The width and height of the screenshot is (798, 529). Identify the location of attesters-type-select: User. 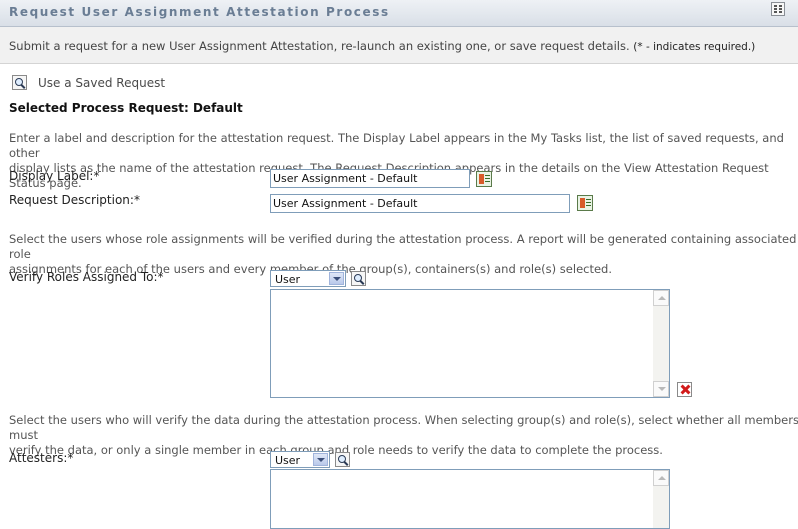
(300, 459).